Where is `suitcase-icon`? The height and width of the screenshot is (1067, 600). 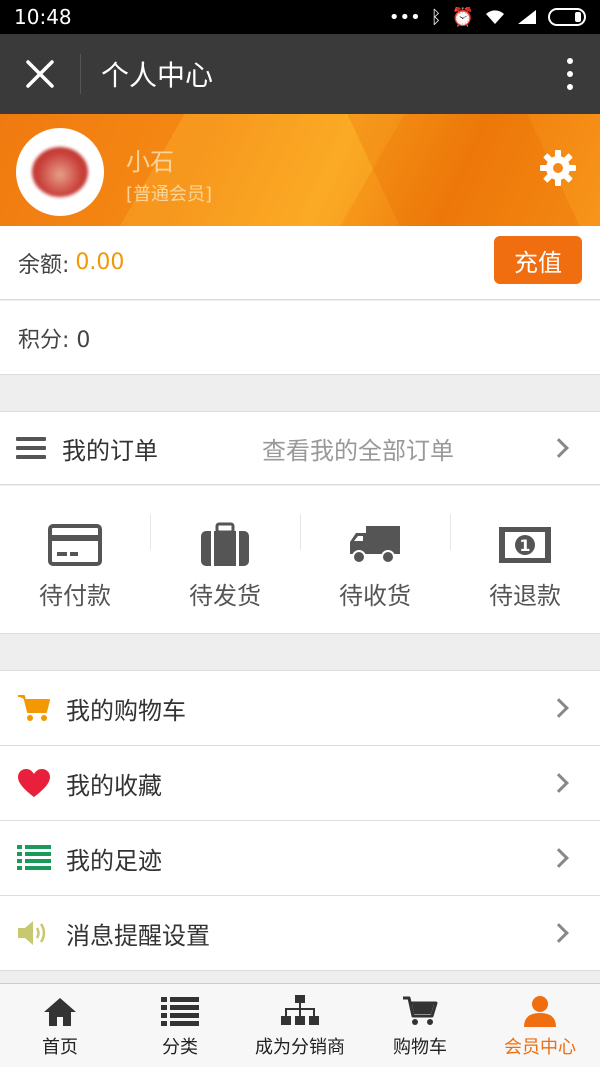 suitcase-icon is located at coordinates (225, 544).